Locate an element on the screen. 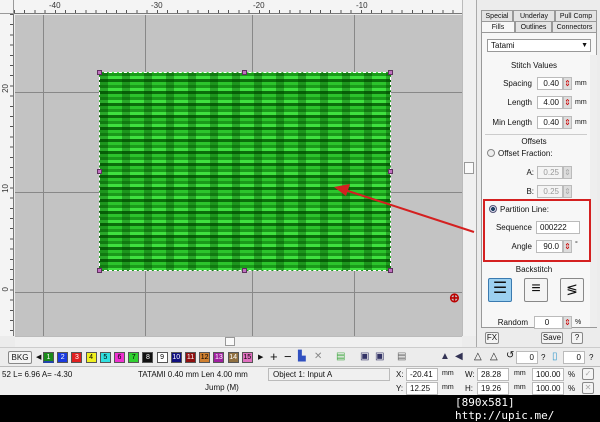 Image resolution: width=600 pixels, height=422 pixels. palette-icon: ▤ is located at coordinates (340, 356).